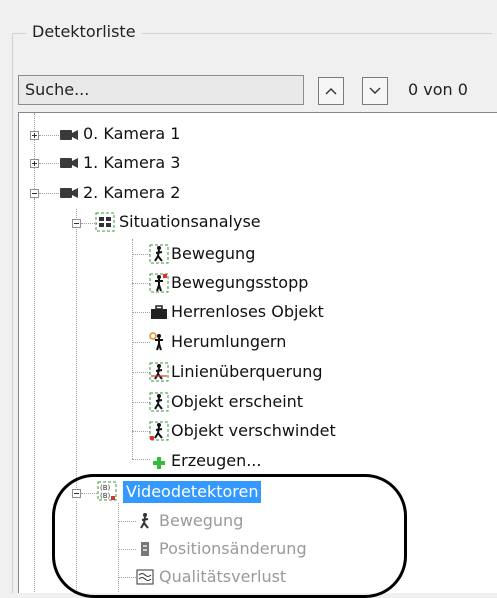 The image size is (497, 598). What do you see at coordinates (228, 342) in the screenshot?
I see `tree-node-herumlungern: Herumlungern` at bounding box center [228, 342].